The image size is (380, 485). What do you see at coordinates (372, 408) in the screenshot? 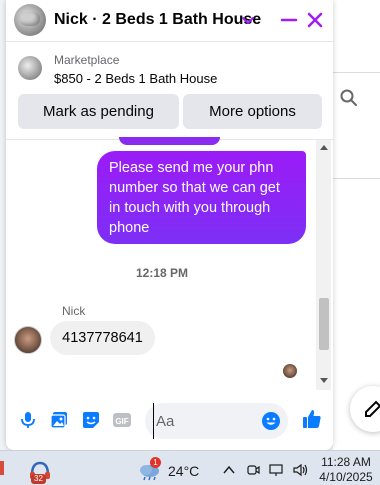
I see `compose-icon` at bounding box center [372, 408].